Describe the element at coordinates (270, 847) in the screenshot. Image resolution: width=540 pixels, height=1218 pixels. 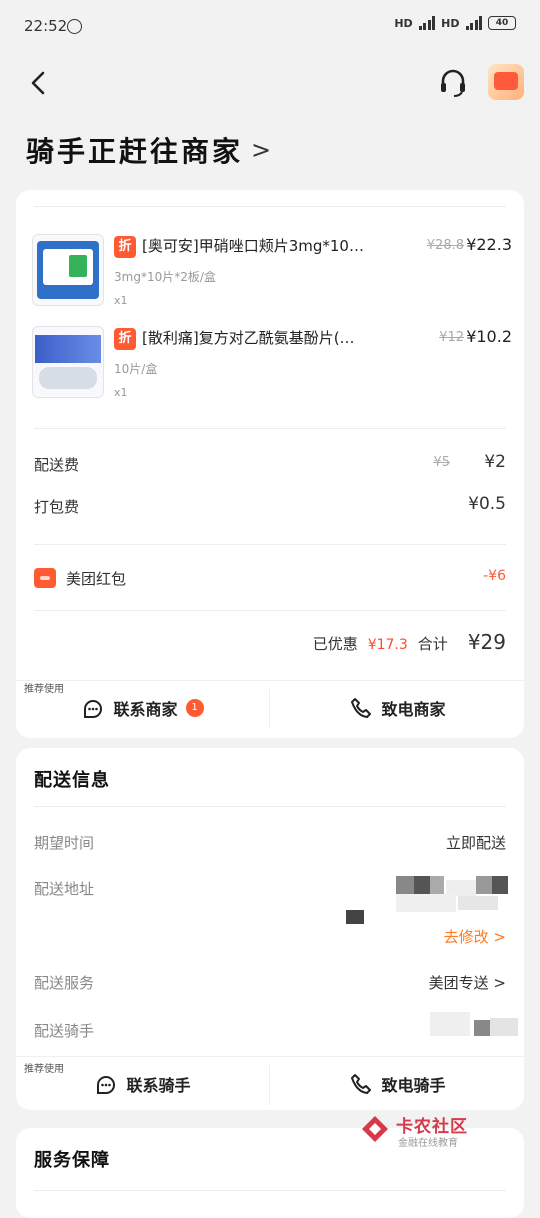
I see `expected-time-row: 期望时间 立即配送` at that location.